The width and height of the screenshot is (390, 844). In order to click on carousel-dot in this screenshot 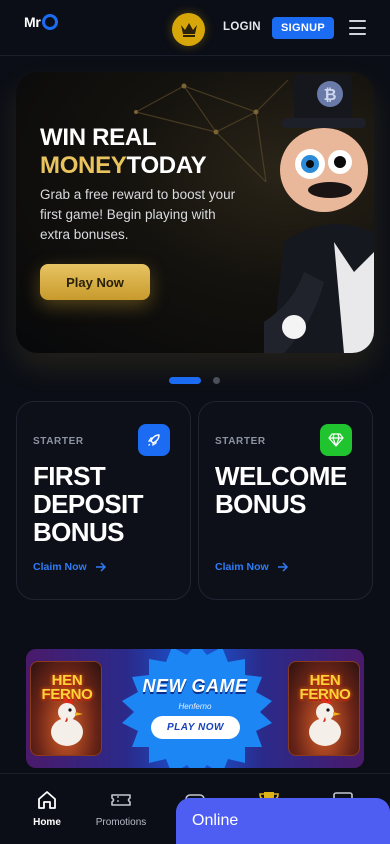, I will do `click(216, 380)`.